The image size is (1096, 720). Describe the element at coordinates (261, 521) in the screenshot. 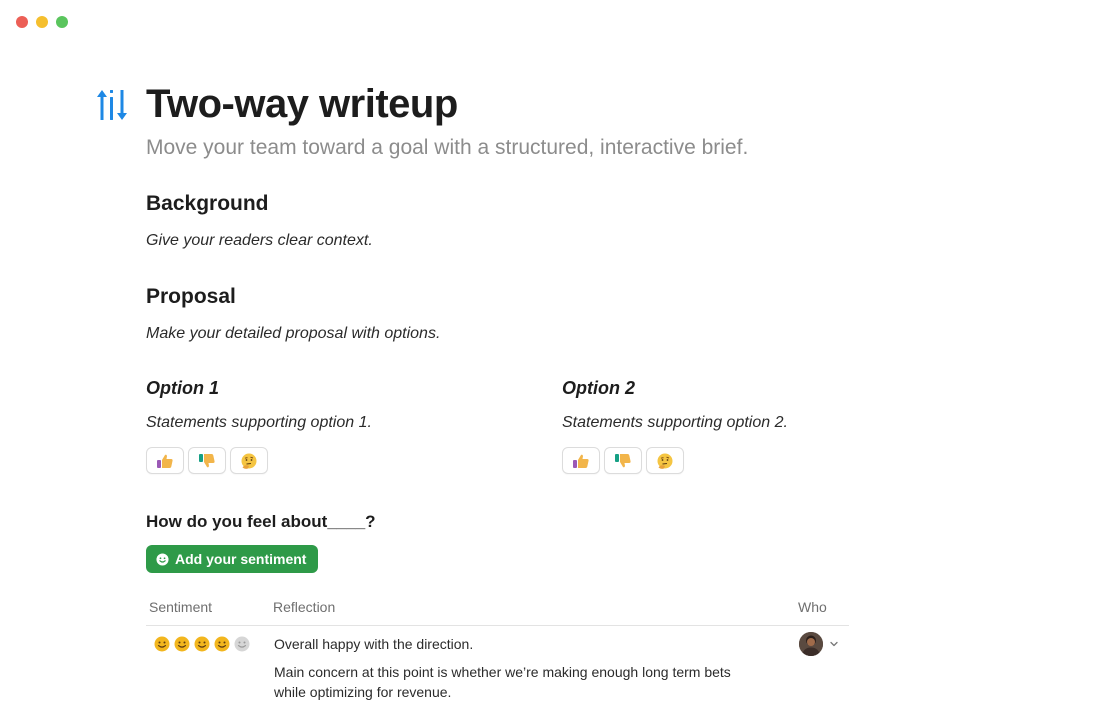

I see `sentiment-question: How do you feel about____?` at that location.